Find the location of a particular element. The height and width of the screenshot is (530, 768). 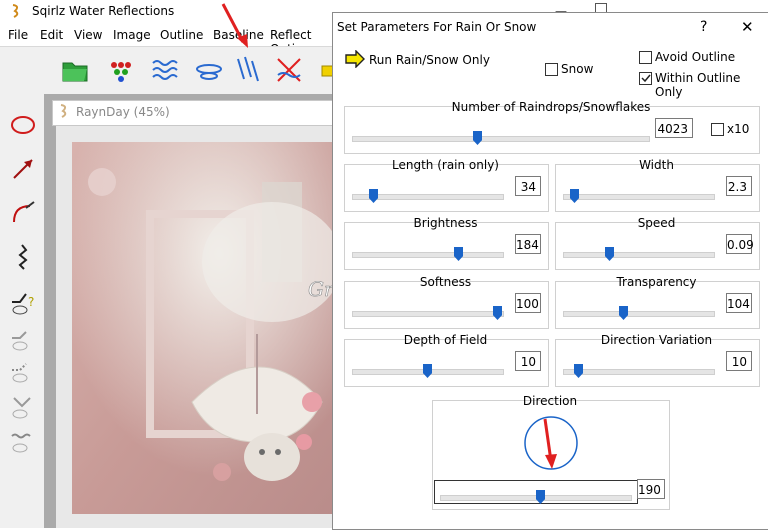

document-title: RaynDay (45%) is located at coordinates (123, 112).